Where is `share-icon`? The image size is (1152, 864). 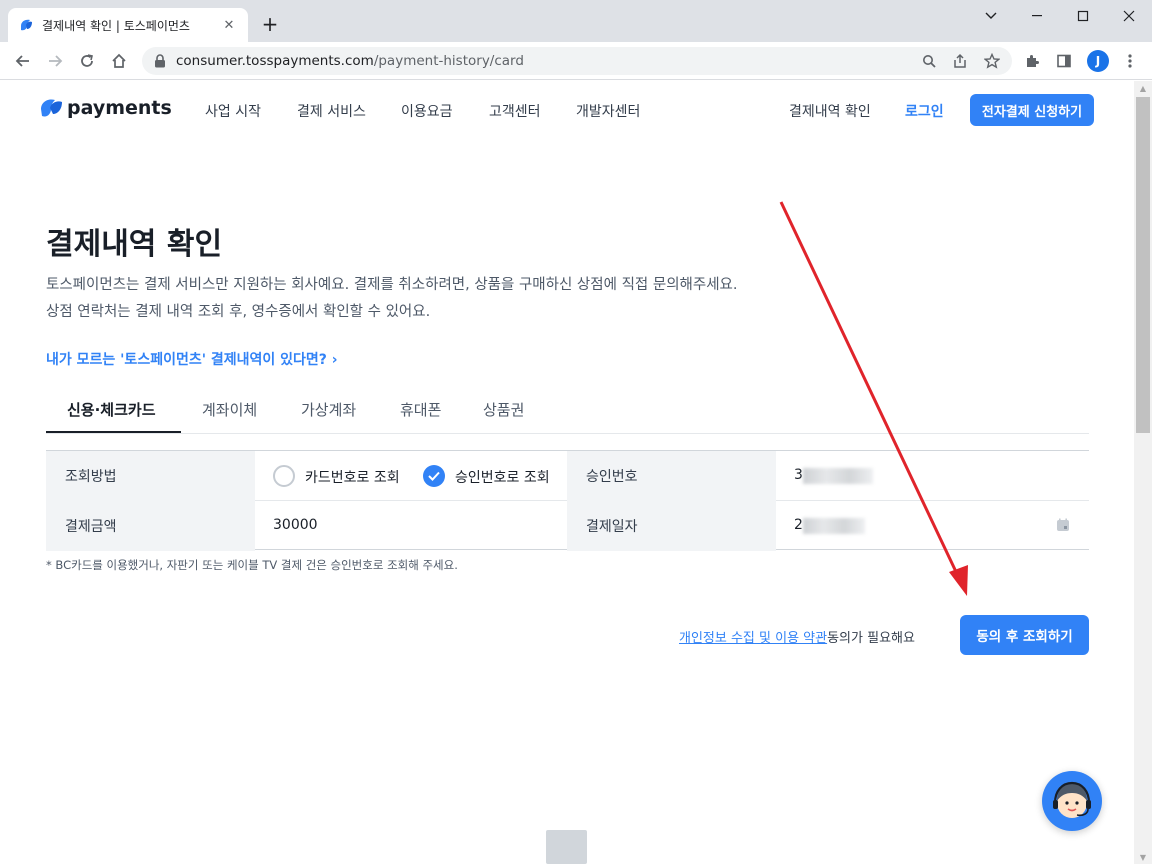 share-icon is located at coordinates (960, 61).